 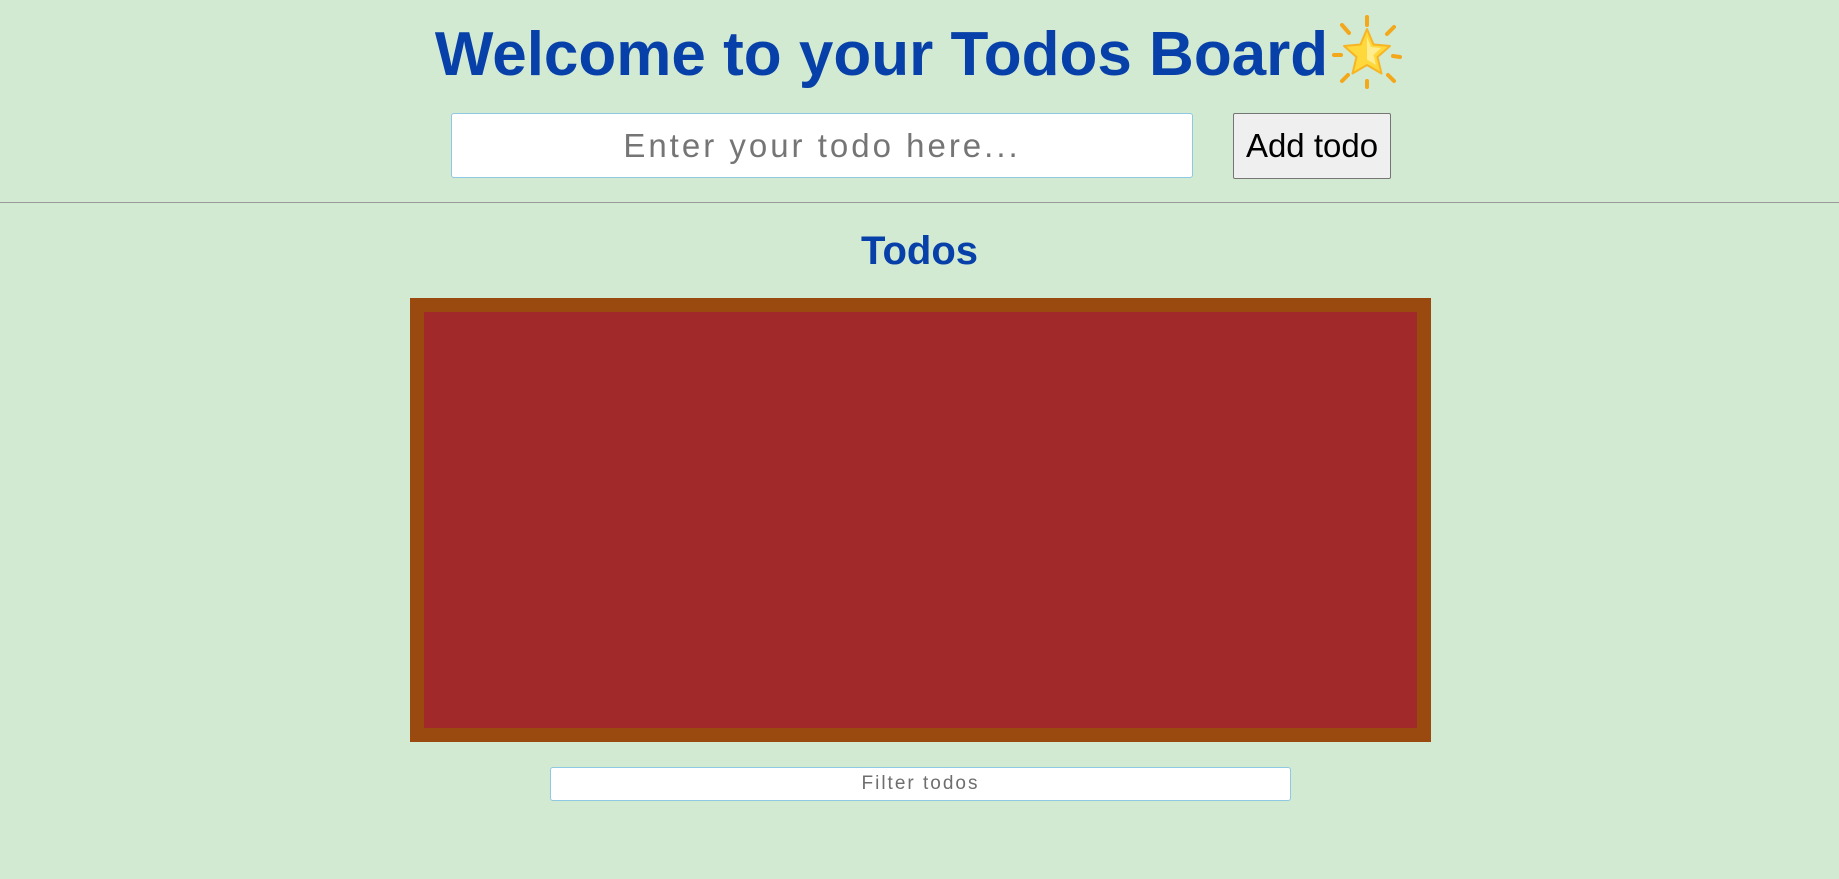 I want to click on page-title: Welcome to your Todos Board, so click(x=919, y=55).